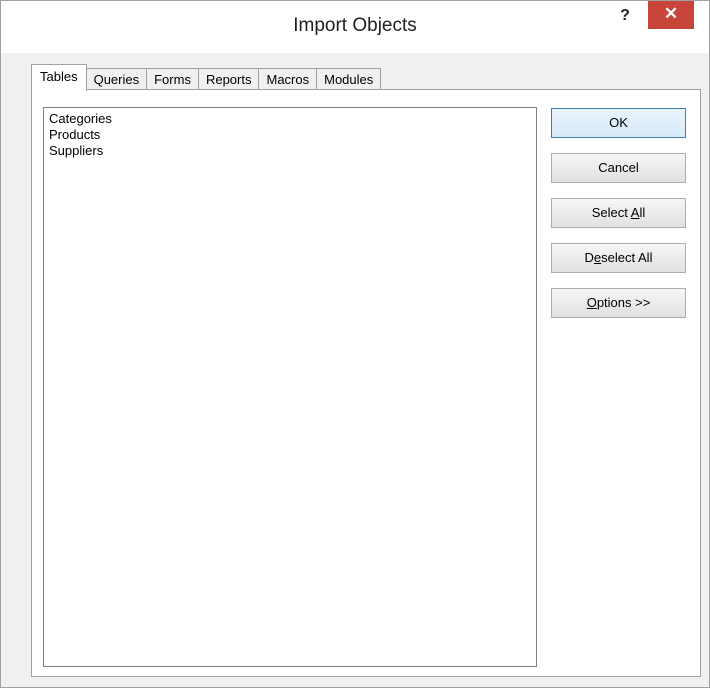 Image resolution: width=710 pixels, height=688 pixels. Describe the element at coordinates (59, 77) in the screenshot. I see `tab-tables: Tables` at that location.